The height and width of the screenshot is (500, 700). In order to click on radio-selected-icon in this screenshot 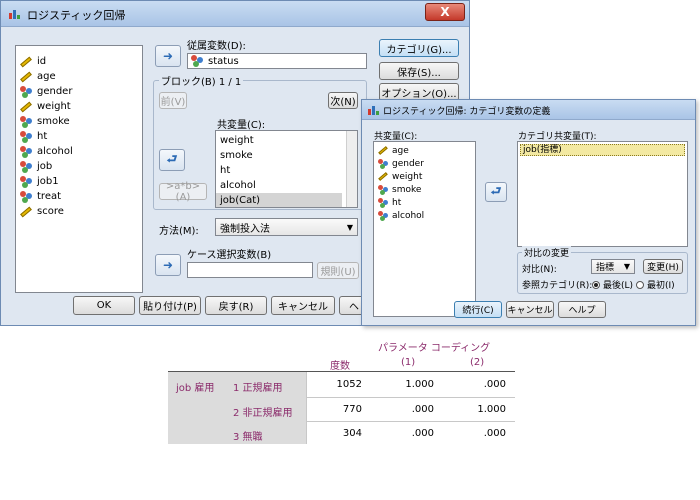, I will do `click(596, 284)`.